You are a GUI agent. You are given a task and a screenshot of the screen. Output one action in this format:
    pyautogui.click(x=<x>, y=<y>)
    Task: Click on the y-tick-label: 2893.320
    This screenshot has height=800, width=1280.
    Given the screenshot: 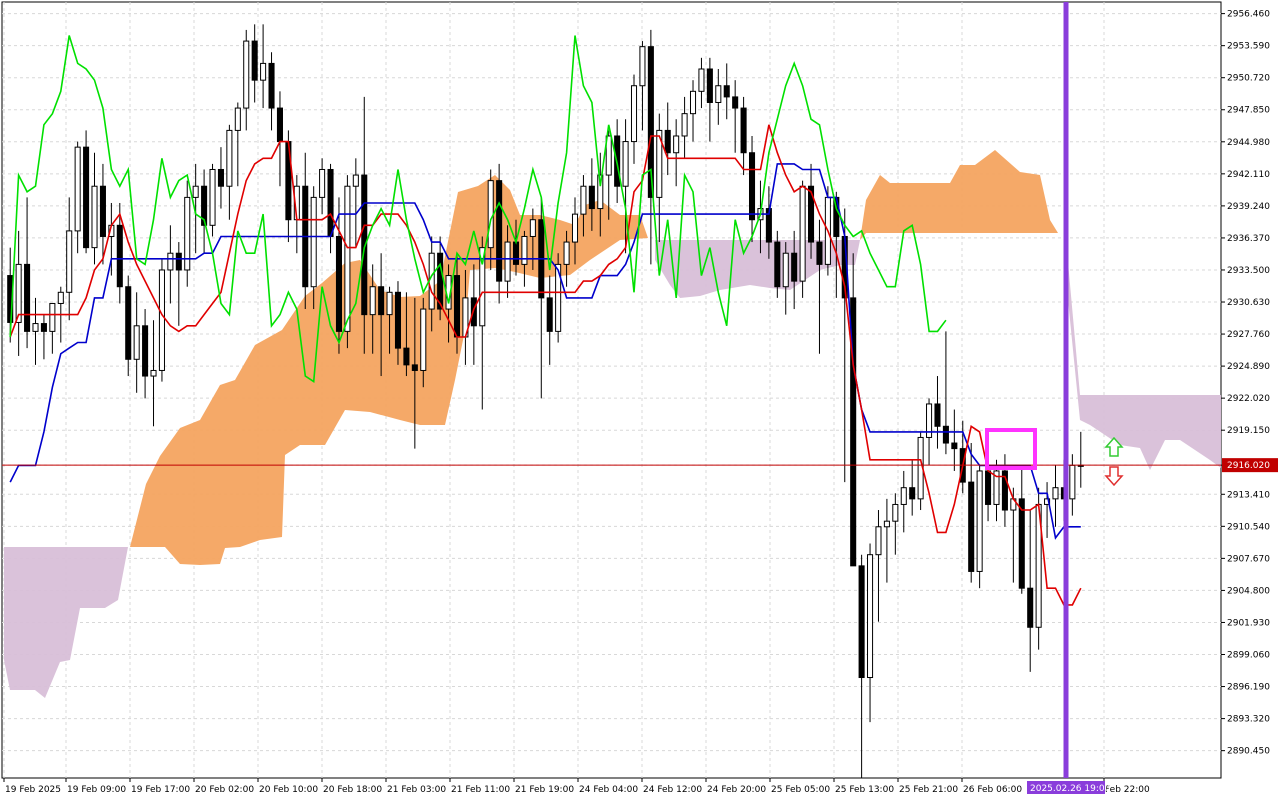 What is the action you would take?
    pyautogui.click(x=1248, y=720)
    